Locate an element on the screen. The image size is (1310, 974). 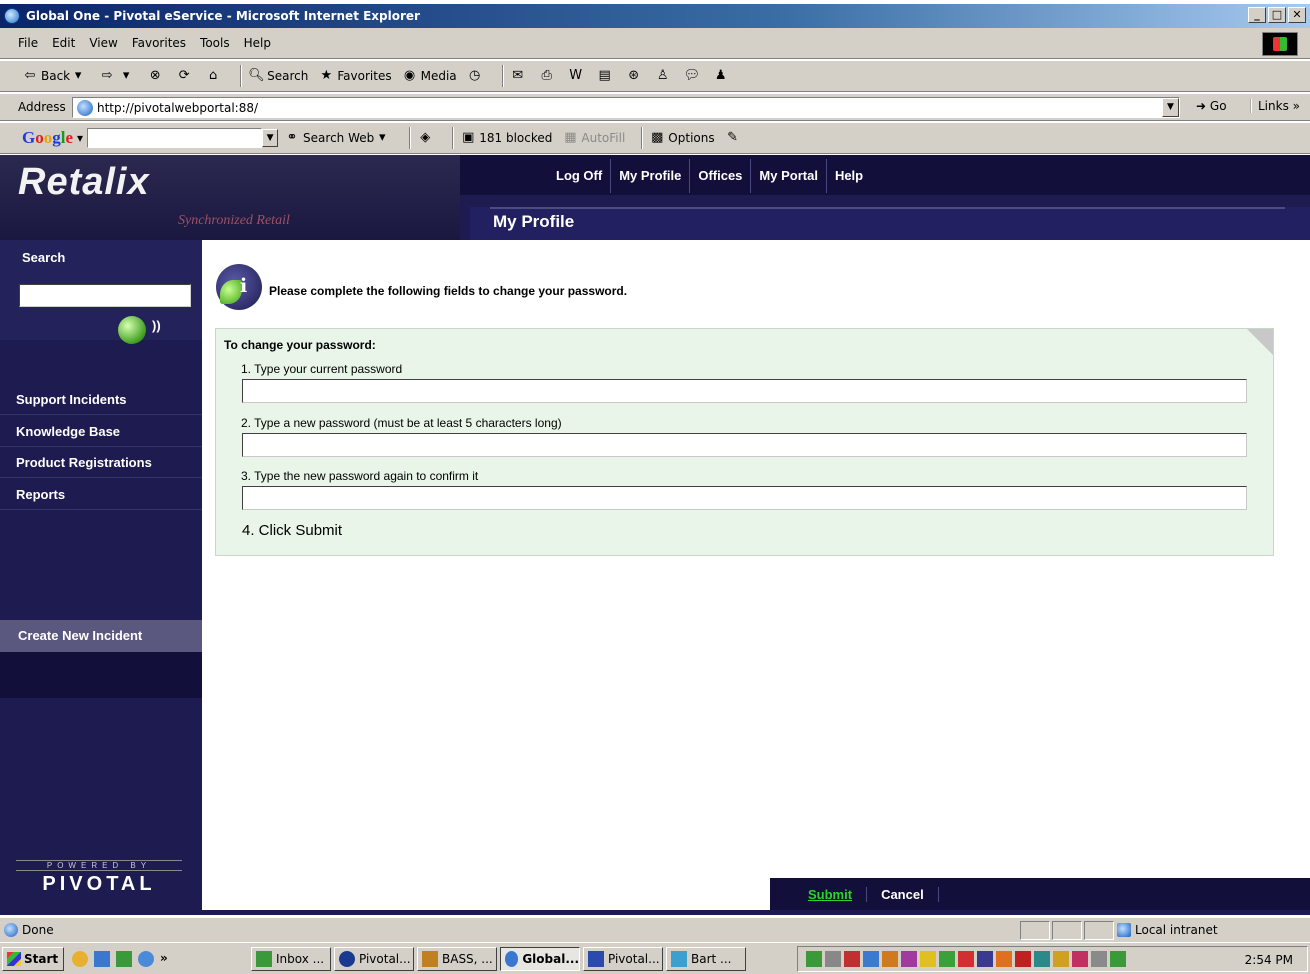
home-button: ⌂ is located at coordinates (214, 76).